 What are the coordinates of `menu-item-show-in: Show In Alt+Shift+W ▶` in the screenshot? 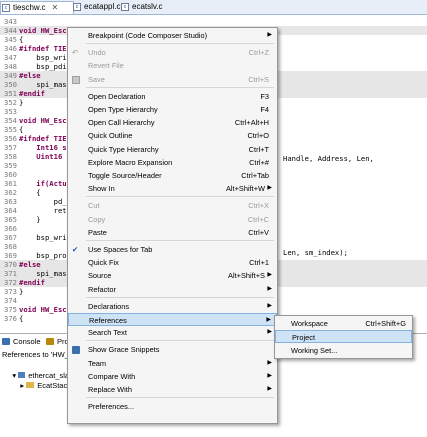 It's located at (172, 188).